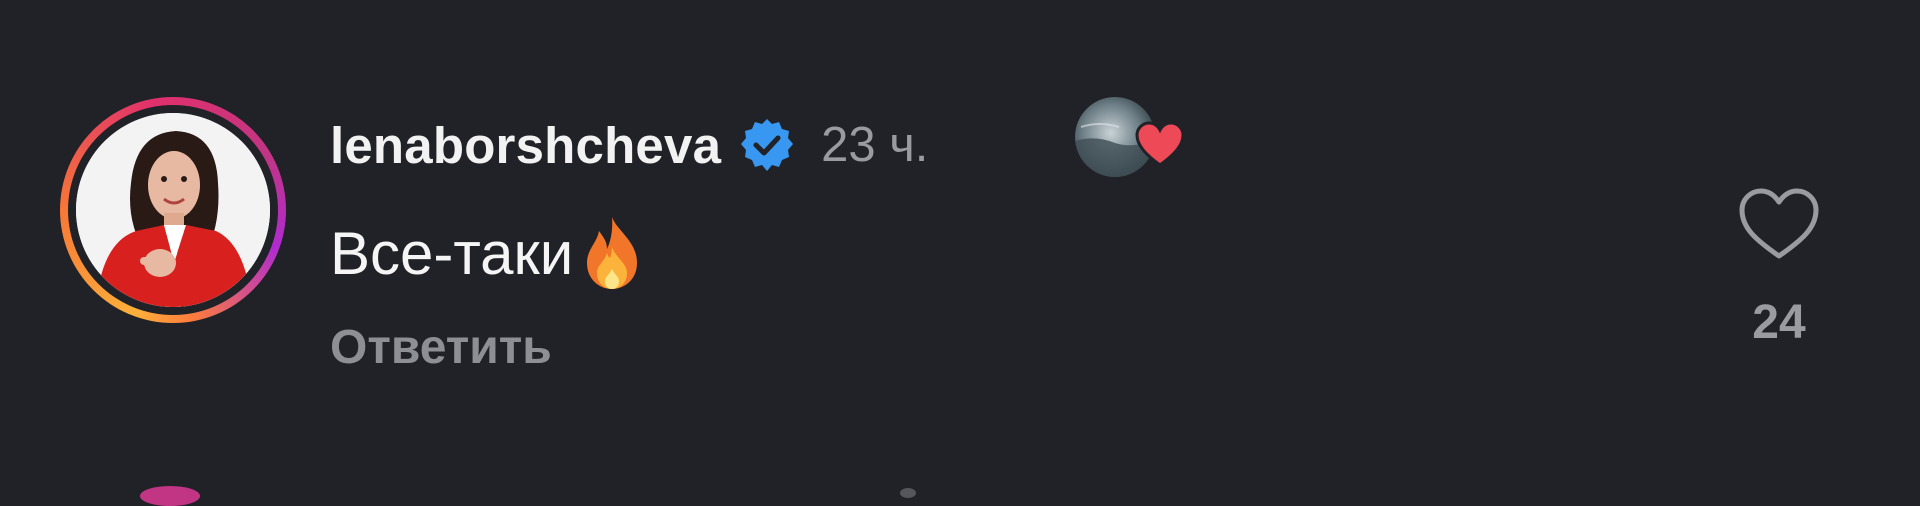 Image resolution: width=1920 pixels, height=506 pixels. What do you see at coordinates (1160, 144) in the screenshot?
I see `heart-filled-icon` at bounding box center [1160, 144].